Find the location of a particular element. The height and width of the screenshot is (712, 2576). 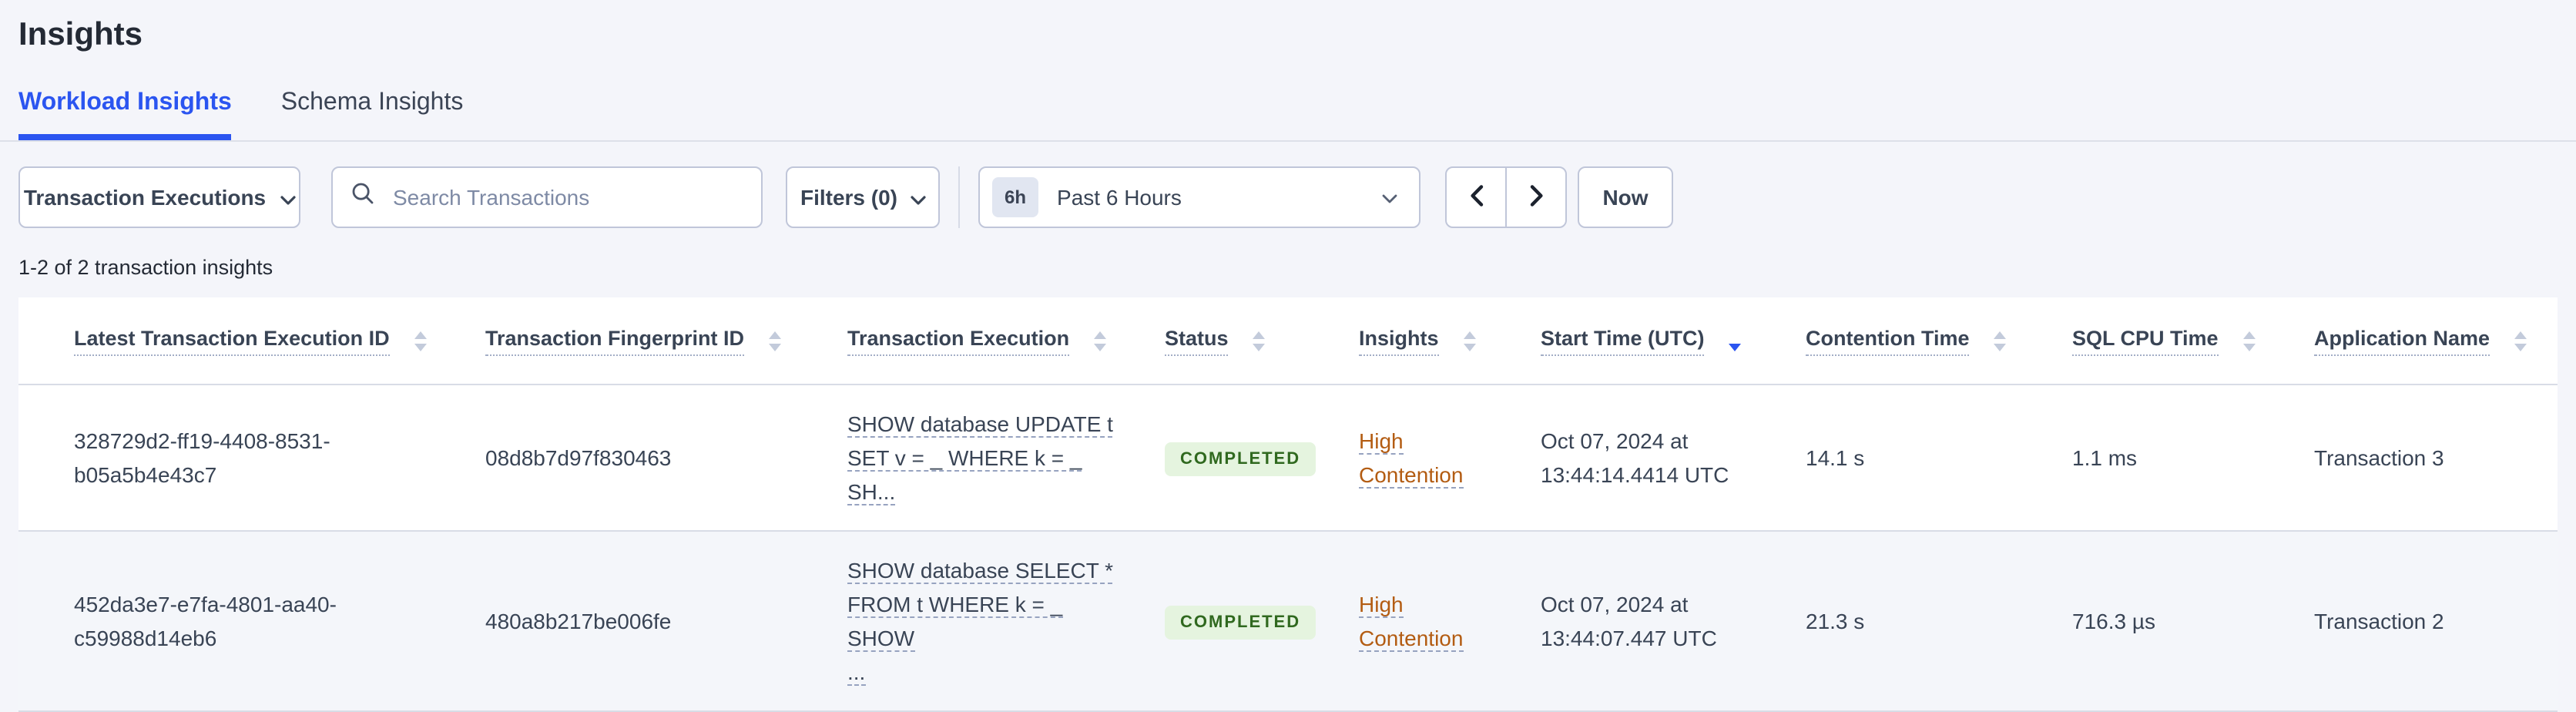

column-header-label: Start Time (UTC) is located at coordinates (1623, 340).